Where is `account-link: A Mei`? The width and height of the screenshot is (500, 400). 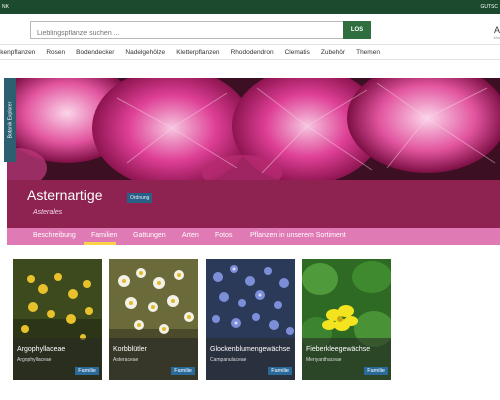
account-link: A Mei is located at coordinates (494, 33).